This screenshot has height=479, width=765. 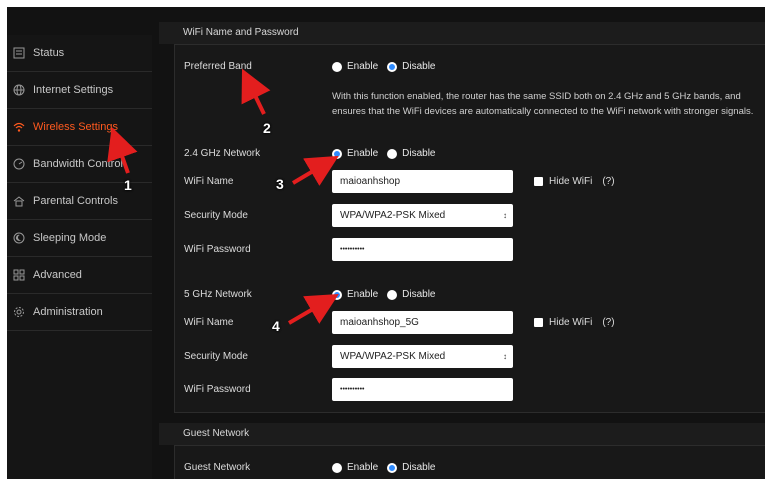 What do you see at coordinates (49, 53) in the screenshot?
I see `sidebar-item-label: Status` at bounding box center [49, 53].